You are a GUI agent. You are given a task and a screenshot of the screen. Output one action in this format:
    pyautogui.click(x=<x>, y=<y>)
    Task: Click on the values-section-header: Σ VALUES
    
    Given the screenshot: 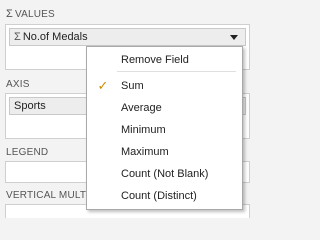 What is the action you would take?
    pyautogui.click(x=127, y=14)
    